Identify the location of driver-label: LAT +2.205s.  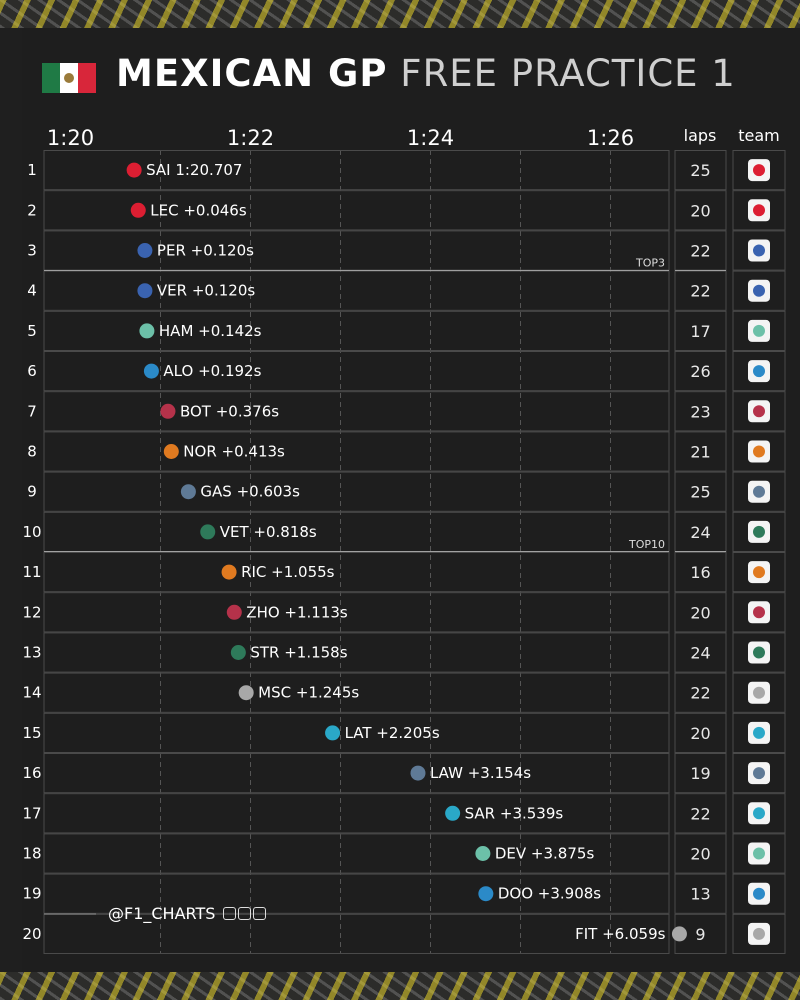
(392, 733).